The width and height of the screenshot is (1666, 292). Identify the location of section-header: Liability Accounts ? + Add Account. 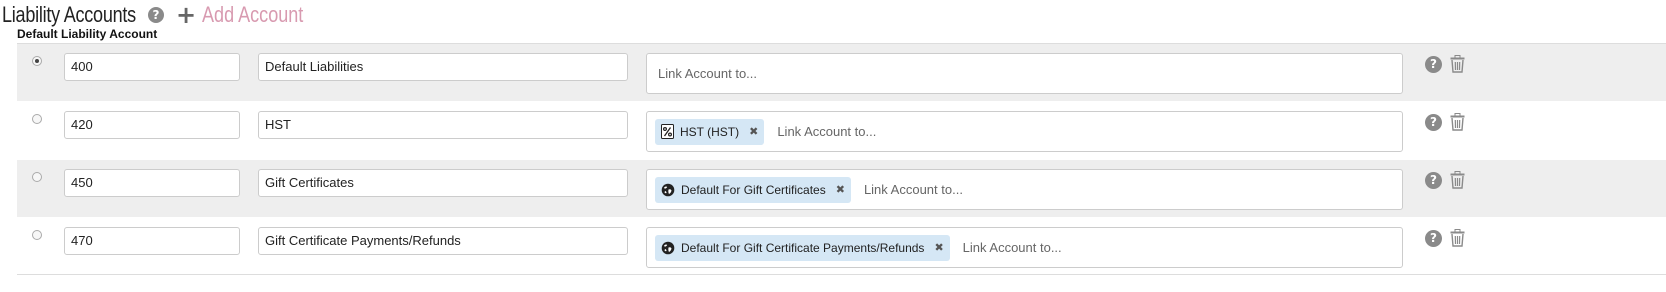
(163, 15).